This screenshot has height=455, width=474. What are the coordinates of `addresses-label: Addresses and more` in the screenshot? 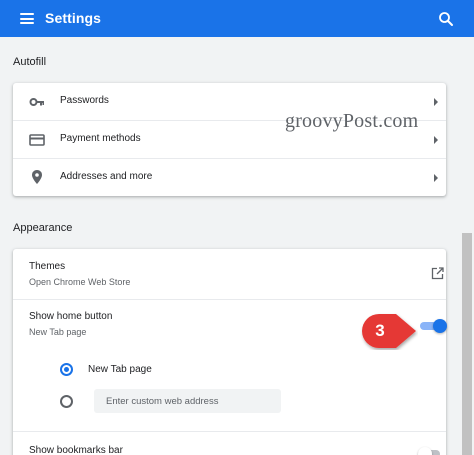 It's located at (106, 176).